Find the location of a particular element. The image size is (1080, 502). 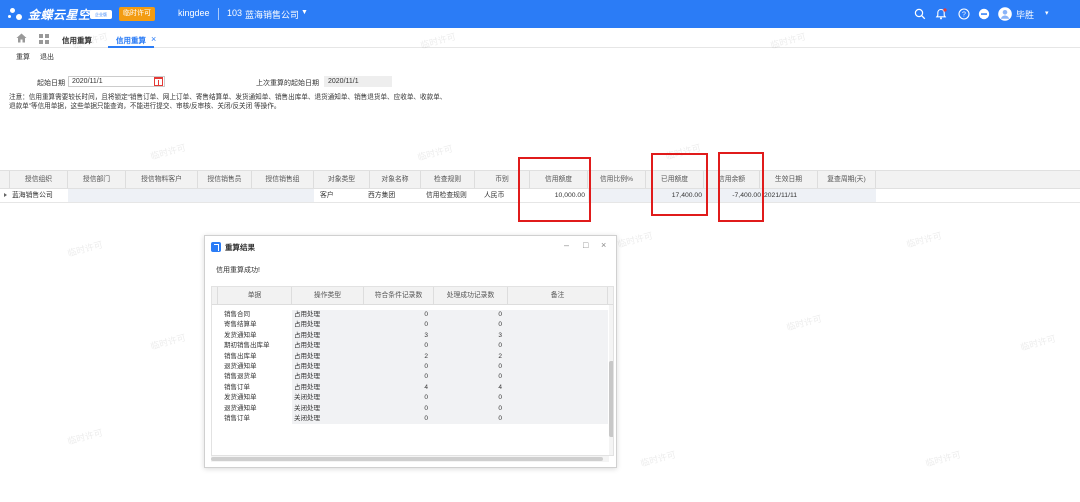

start-date-label: 起始日期 is located at coordinates (51, 83).